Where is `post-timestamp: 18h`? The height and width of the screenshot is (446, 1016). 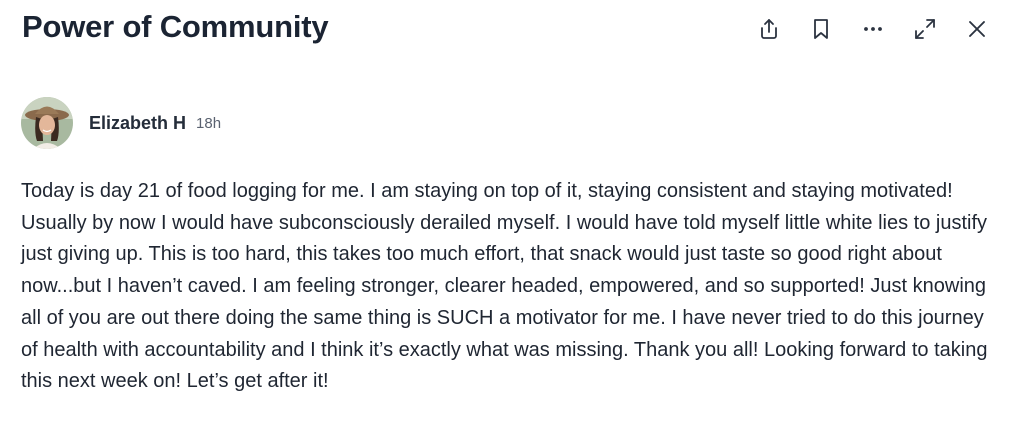
post-timestamp: 18h is located at coordinates (209, 123).